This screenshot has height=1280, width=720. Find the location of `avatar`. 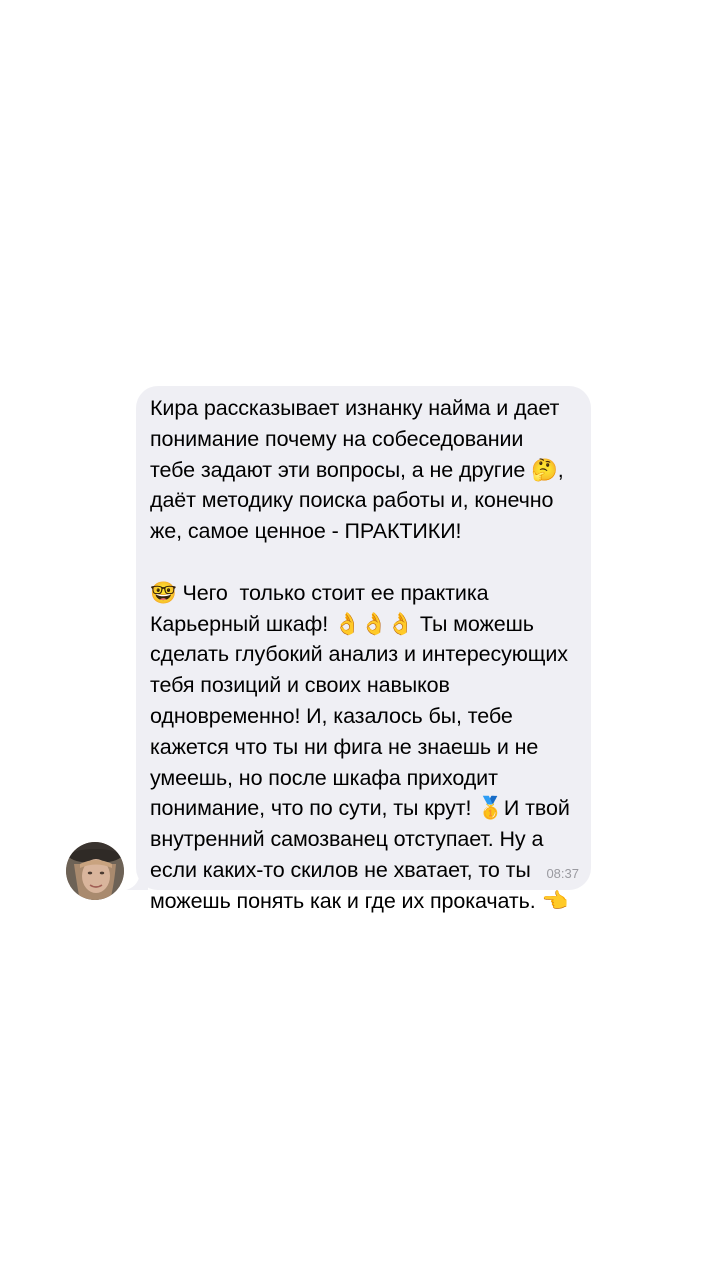

avatar is located at coordinates (95, 871).